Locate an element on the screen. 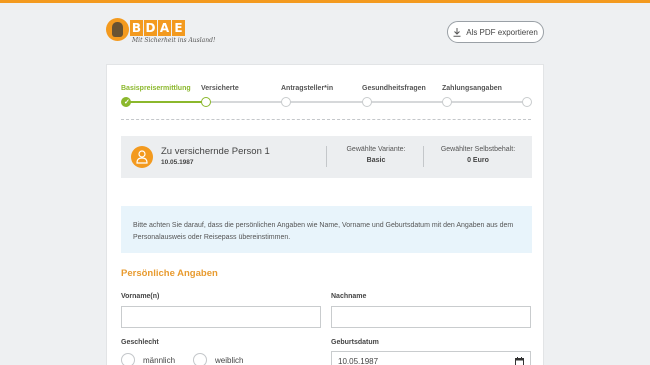 The image size is (650, 365). bdae-logo: B D A E Mit Sicherheit ins Ausland! is located at coordinates (160, 33).